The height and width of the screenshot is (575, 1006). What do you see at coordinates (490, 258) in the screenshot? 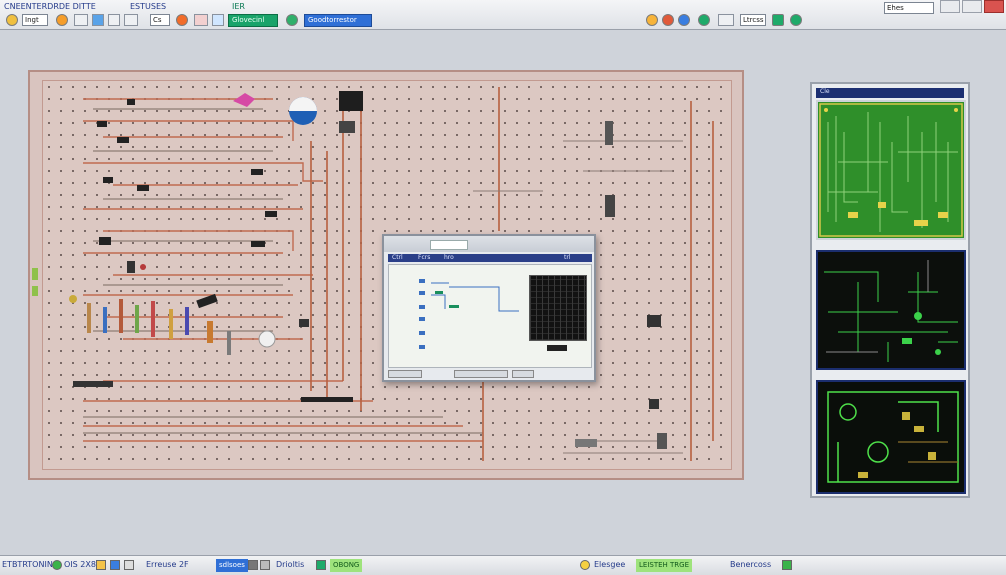
I see `dialog-menu-bar: Ctrl Fcrs hro trl` at bounding box center [490, 258].